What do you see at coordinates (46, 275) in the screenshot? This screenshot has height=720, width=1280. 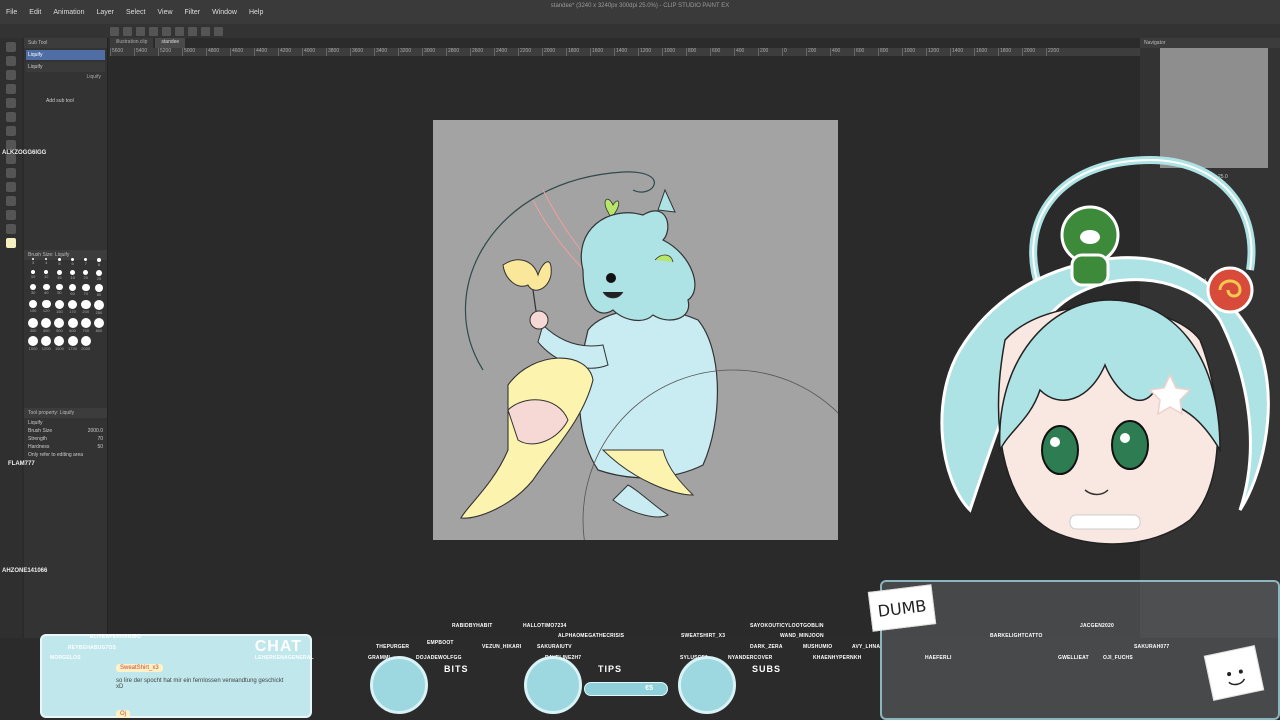 I see `brush-size-preset: 12` at bounding box center [46, 275].